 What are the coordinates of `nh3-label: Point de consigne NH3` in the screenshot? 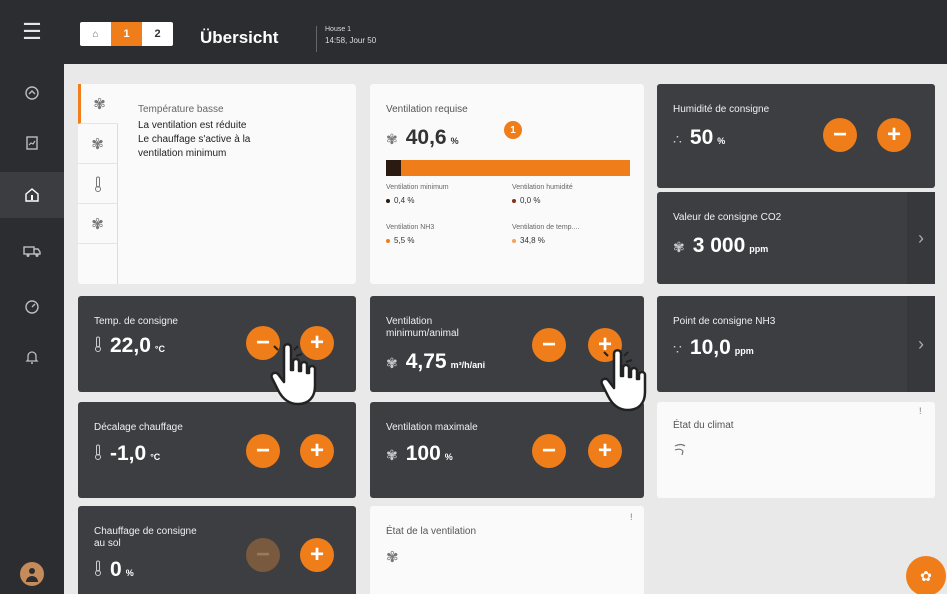 It's located at (724, 321).